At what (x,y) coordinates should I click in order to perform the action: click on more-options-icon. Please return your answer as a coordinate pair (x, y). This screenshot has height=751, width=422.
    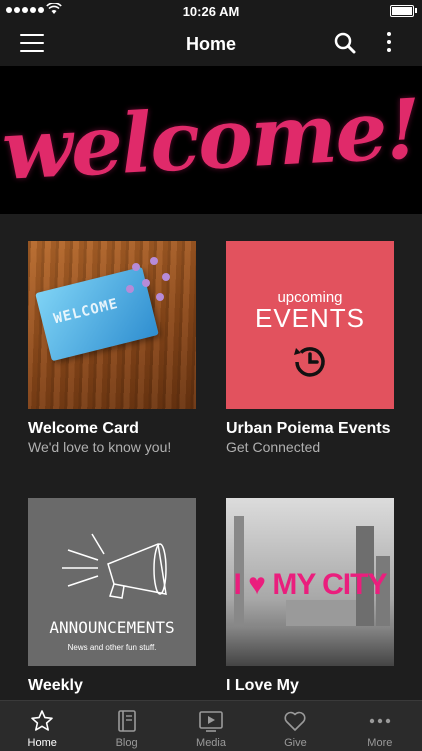
    Looking at the image, I should click on (389, 44).